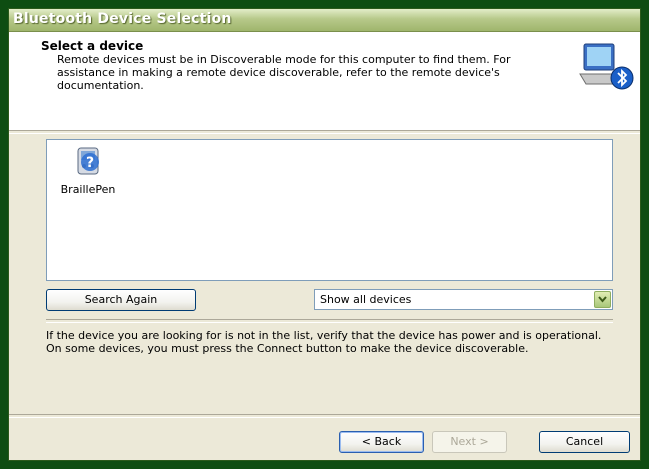  Describe the element at coordinates (606, 66) in the screenshot. I see `bluetooth-computer-icon` at that location.